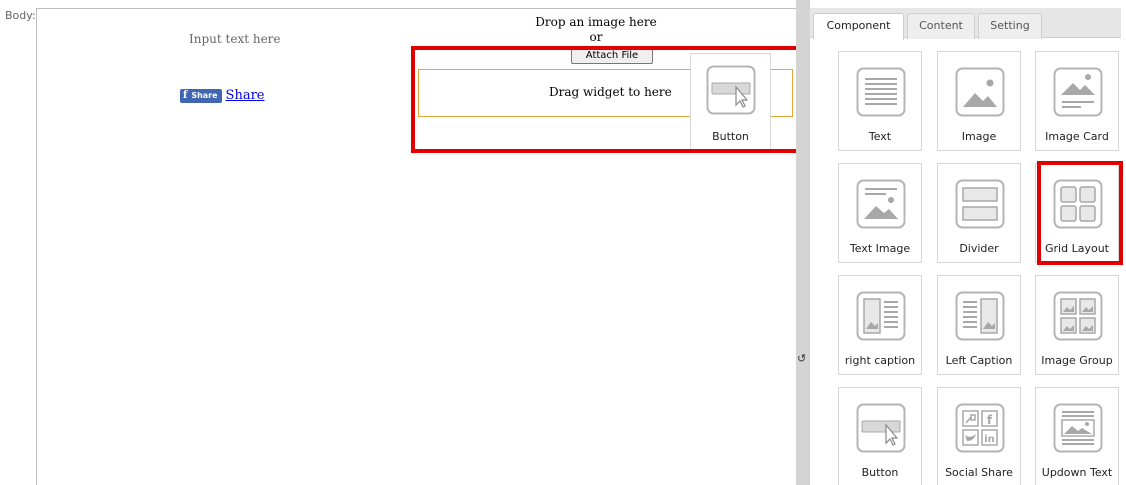 Image resolution: width=1126 pixels, height=485 pixels. What do you see at coordinates (204, 95) in the screenshot?
I see `facebook-share-label: Share` at bounding box center [204, 95].